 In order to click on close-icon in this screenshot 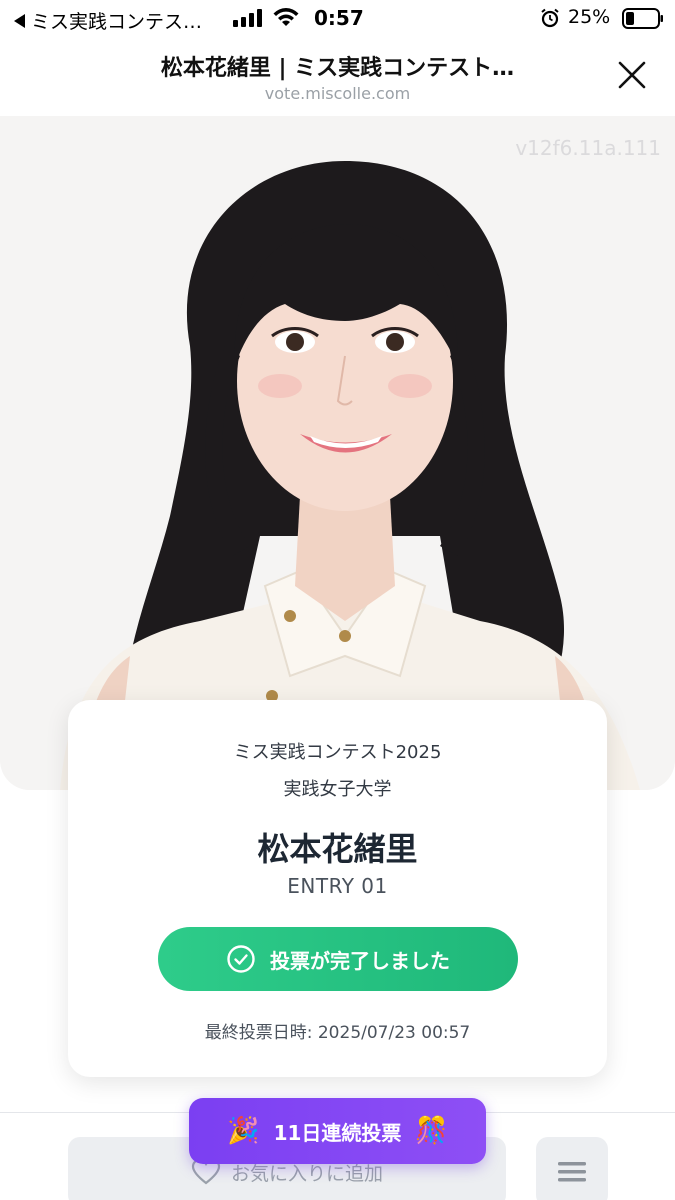, I will do `click(632, 75)`.